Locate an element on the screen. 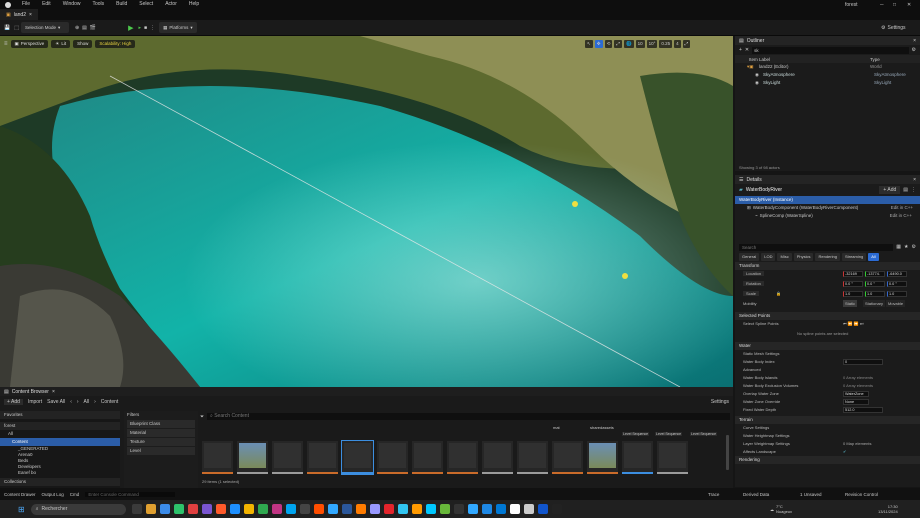 Image resolution: width=920 pixels, height=518 pixels. location-z: -6490.0 is located at coordinates (897, 274).